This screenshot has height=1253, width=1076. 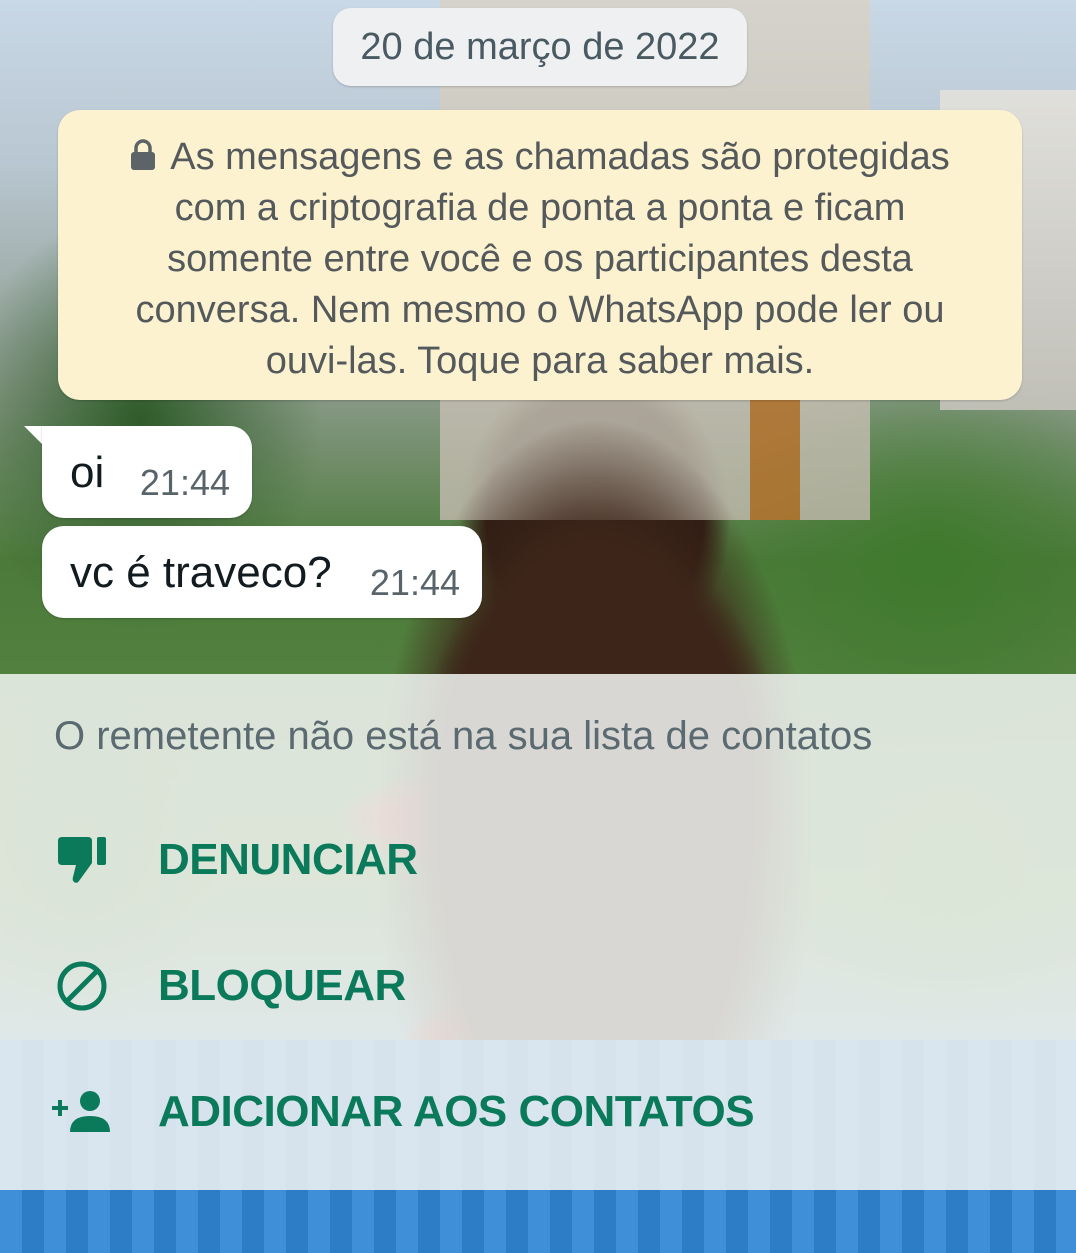 I want to click on date-chip-label: 20 de março de 2022, so click(x=540, y=46).